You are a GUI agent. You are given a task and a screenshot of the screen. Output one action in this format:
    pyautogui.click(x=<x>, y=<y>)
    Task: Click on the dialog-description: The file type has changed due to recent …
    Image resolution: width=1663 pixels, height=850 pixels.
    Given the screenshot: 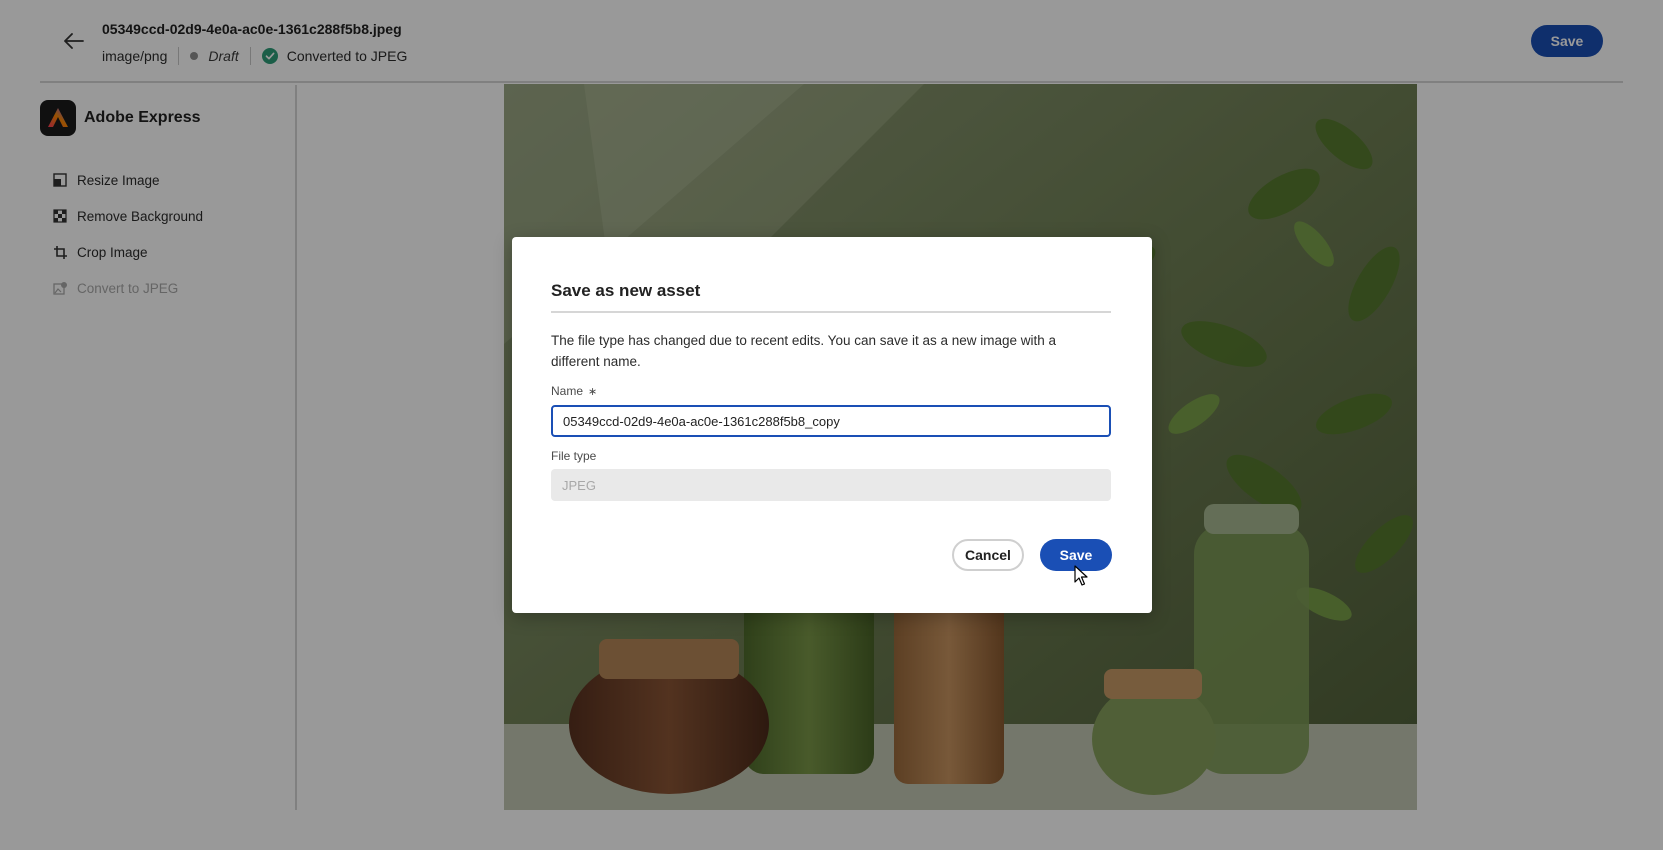 What is the action you would take?
    pyautogui.click(x=804, y=351)
    